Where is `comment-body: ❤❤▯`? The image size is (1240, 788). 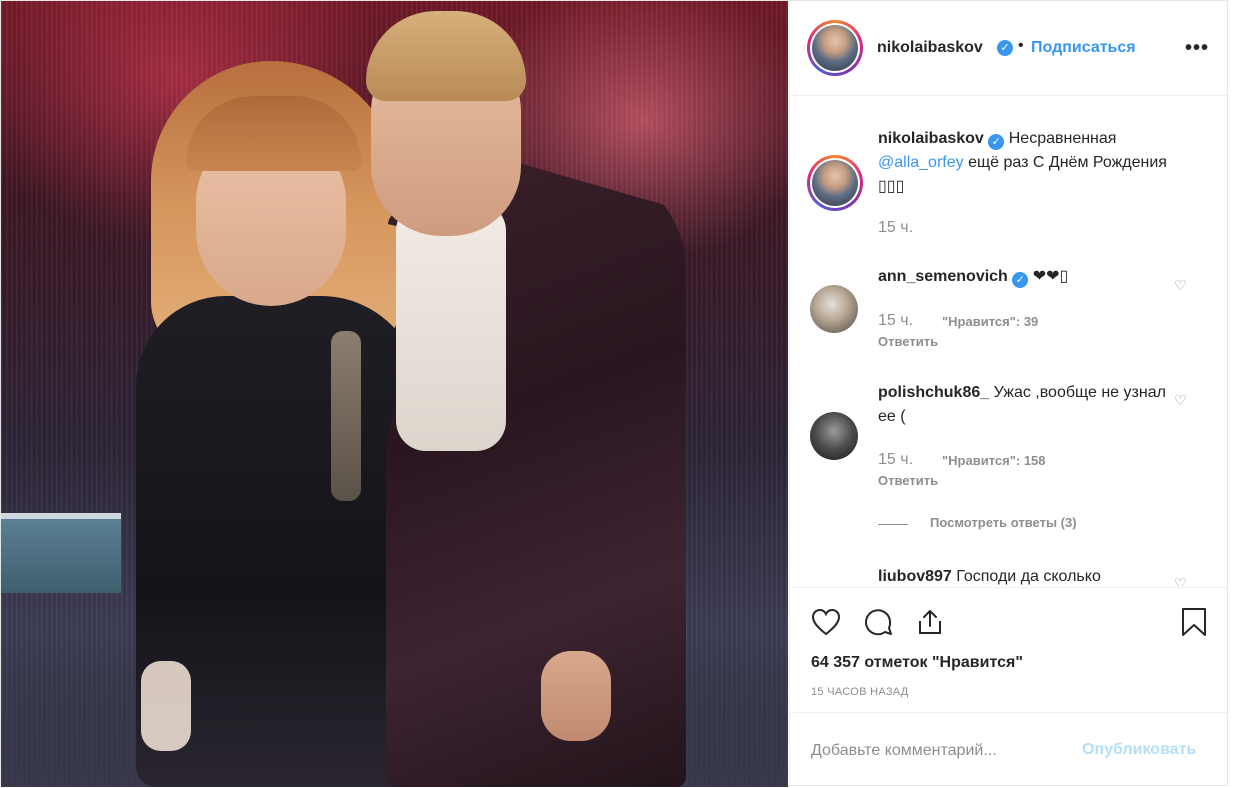
comment-body: ❤❤▯ is located at coordinates (1050, 276).